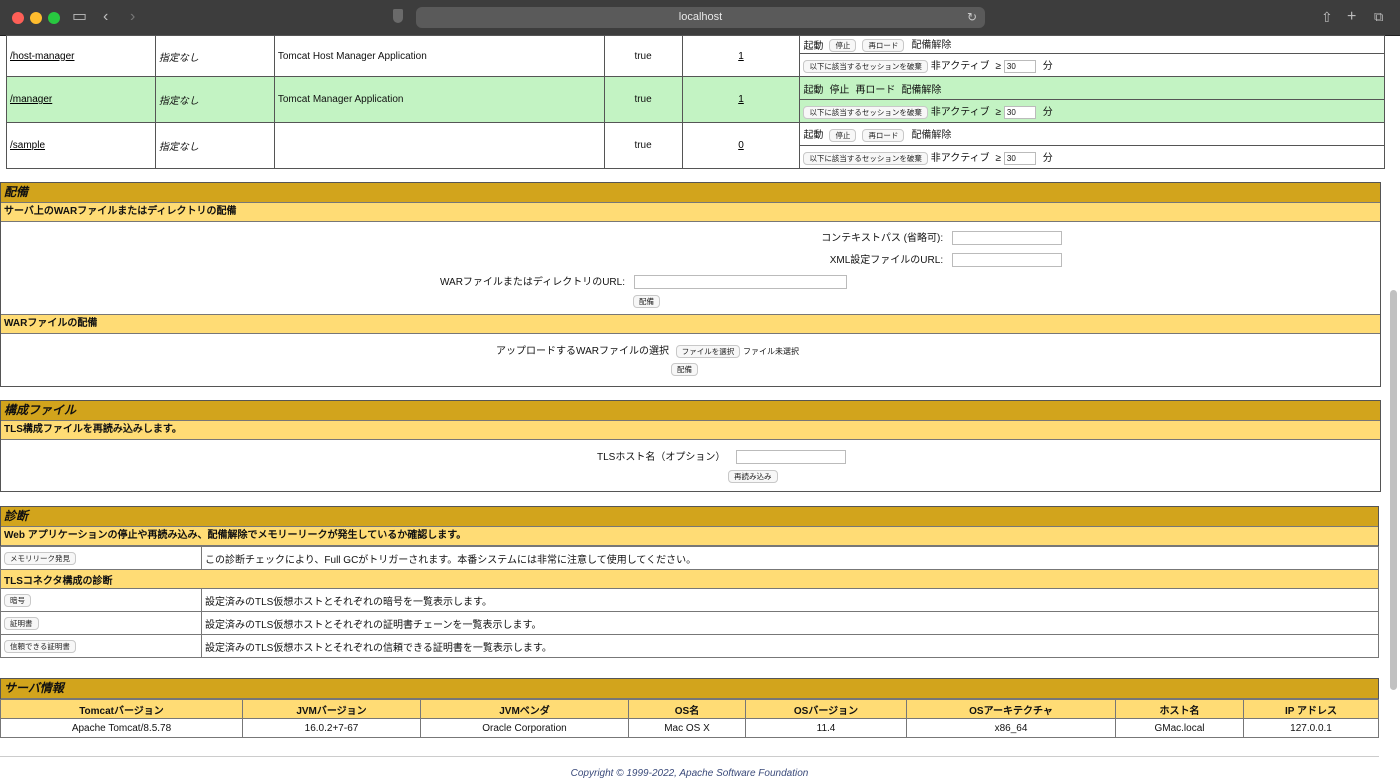  Describe the element at coordinates (708, 351) in the screenshot. I see `choose-file-button: ファイルを選択` at that location.